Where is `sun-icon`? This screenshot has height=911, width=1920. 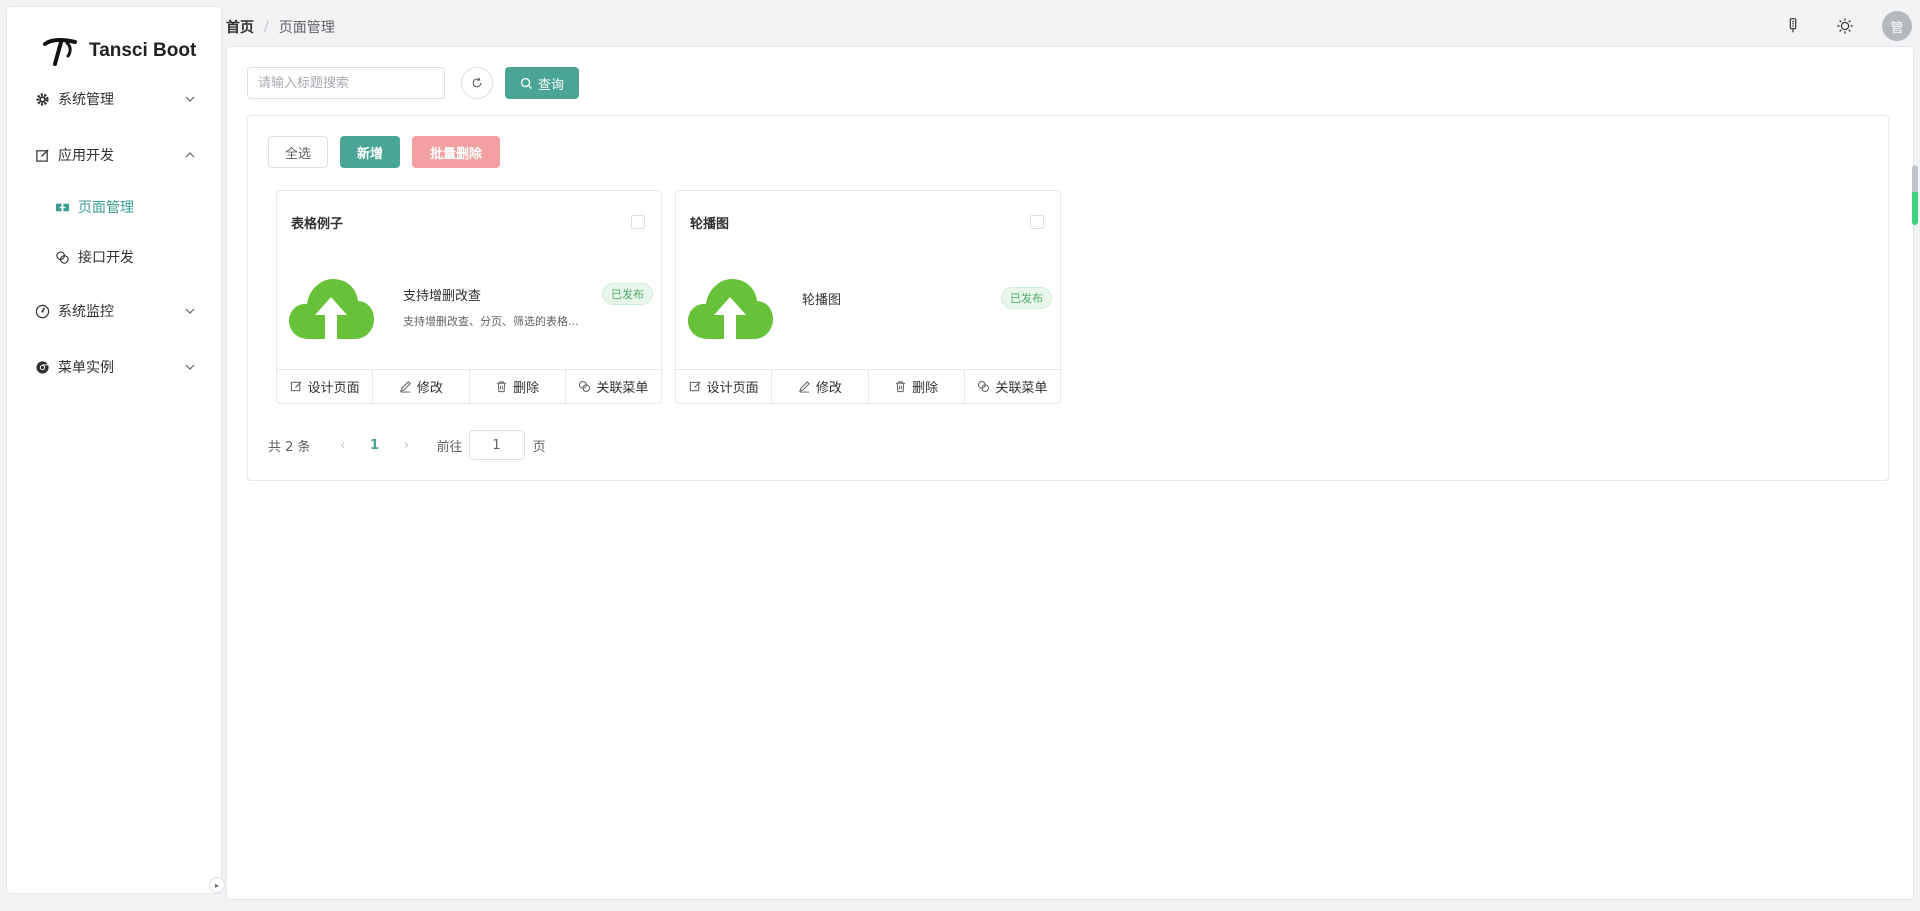
sun-icon is located at coordinates (1845, 26).